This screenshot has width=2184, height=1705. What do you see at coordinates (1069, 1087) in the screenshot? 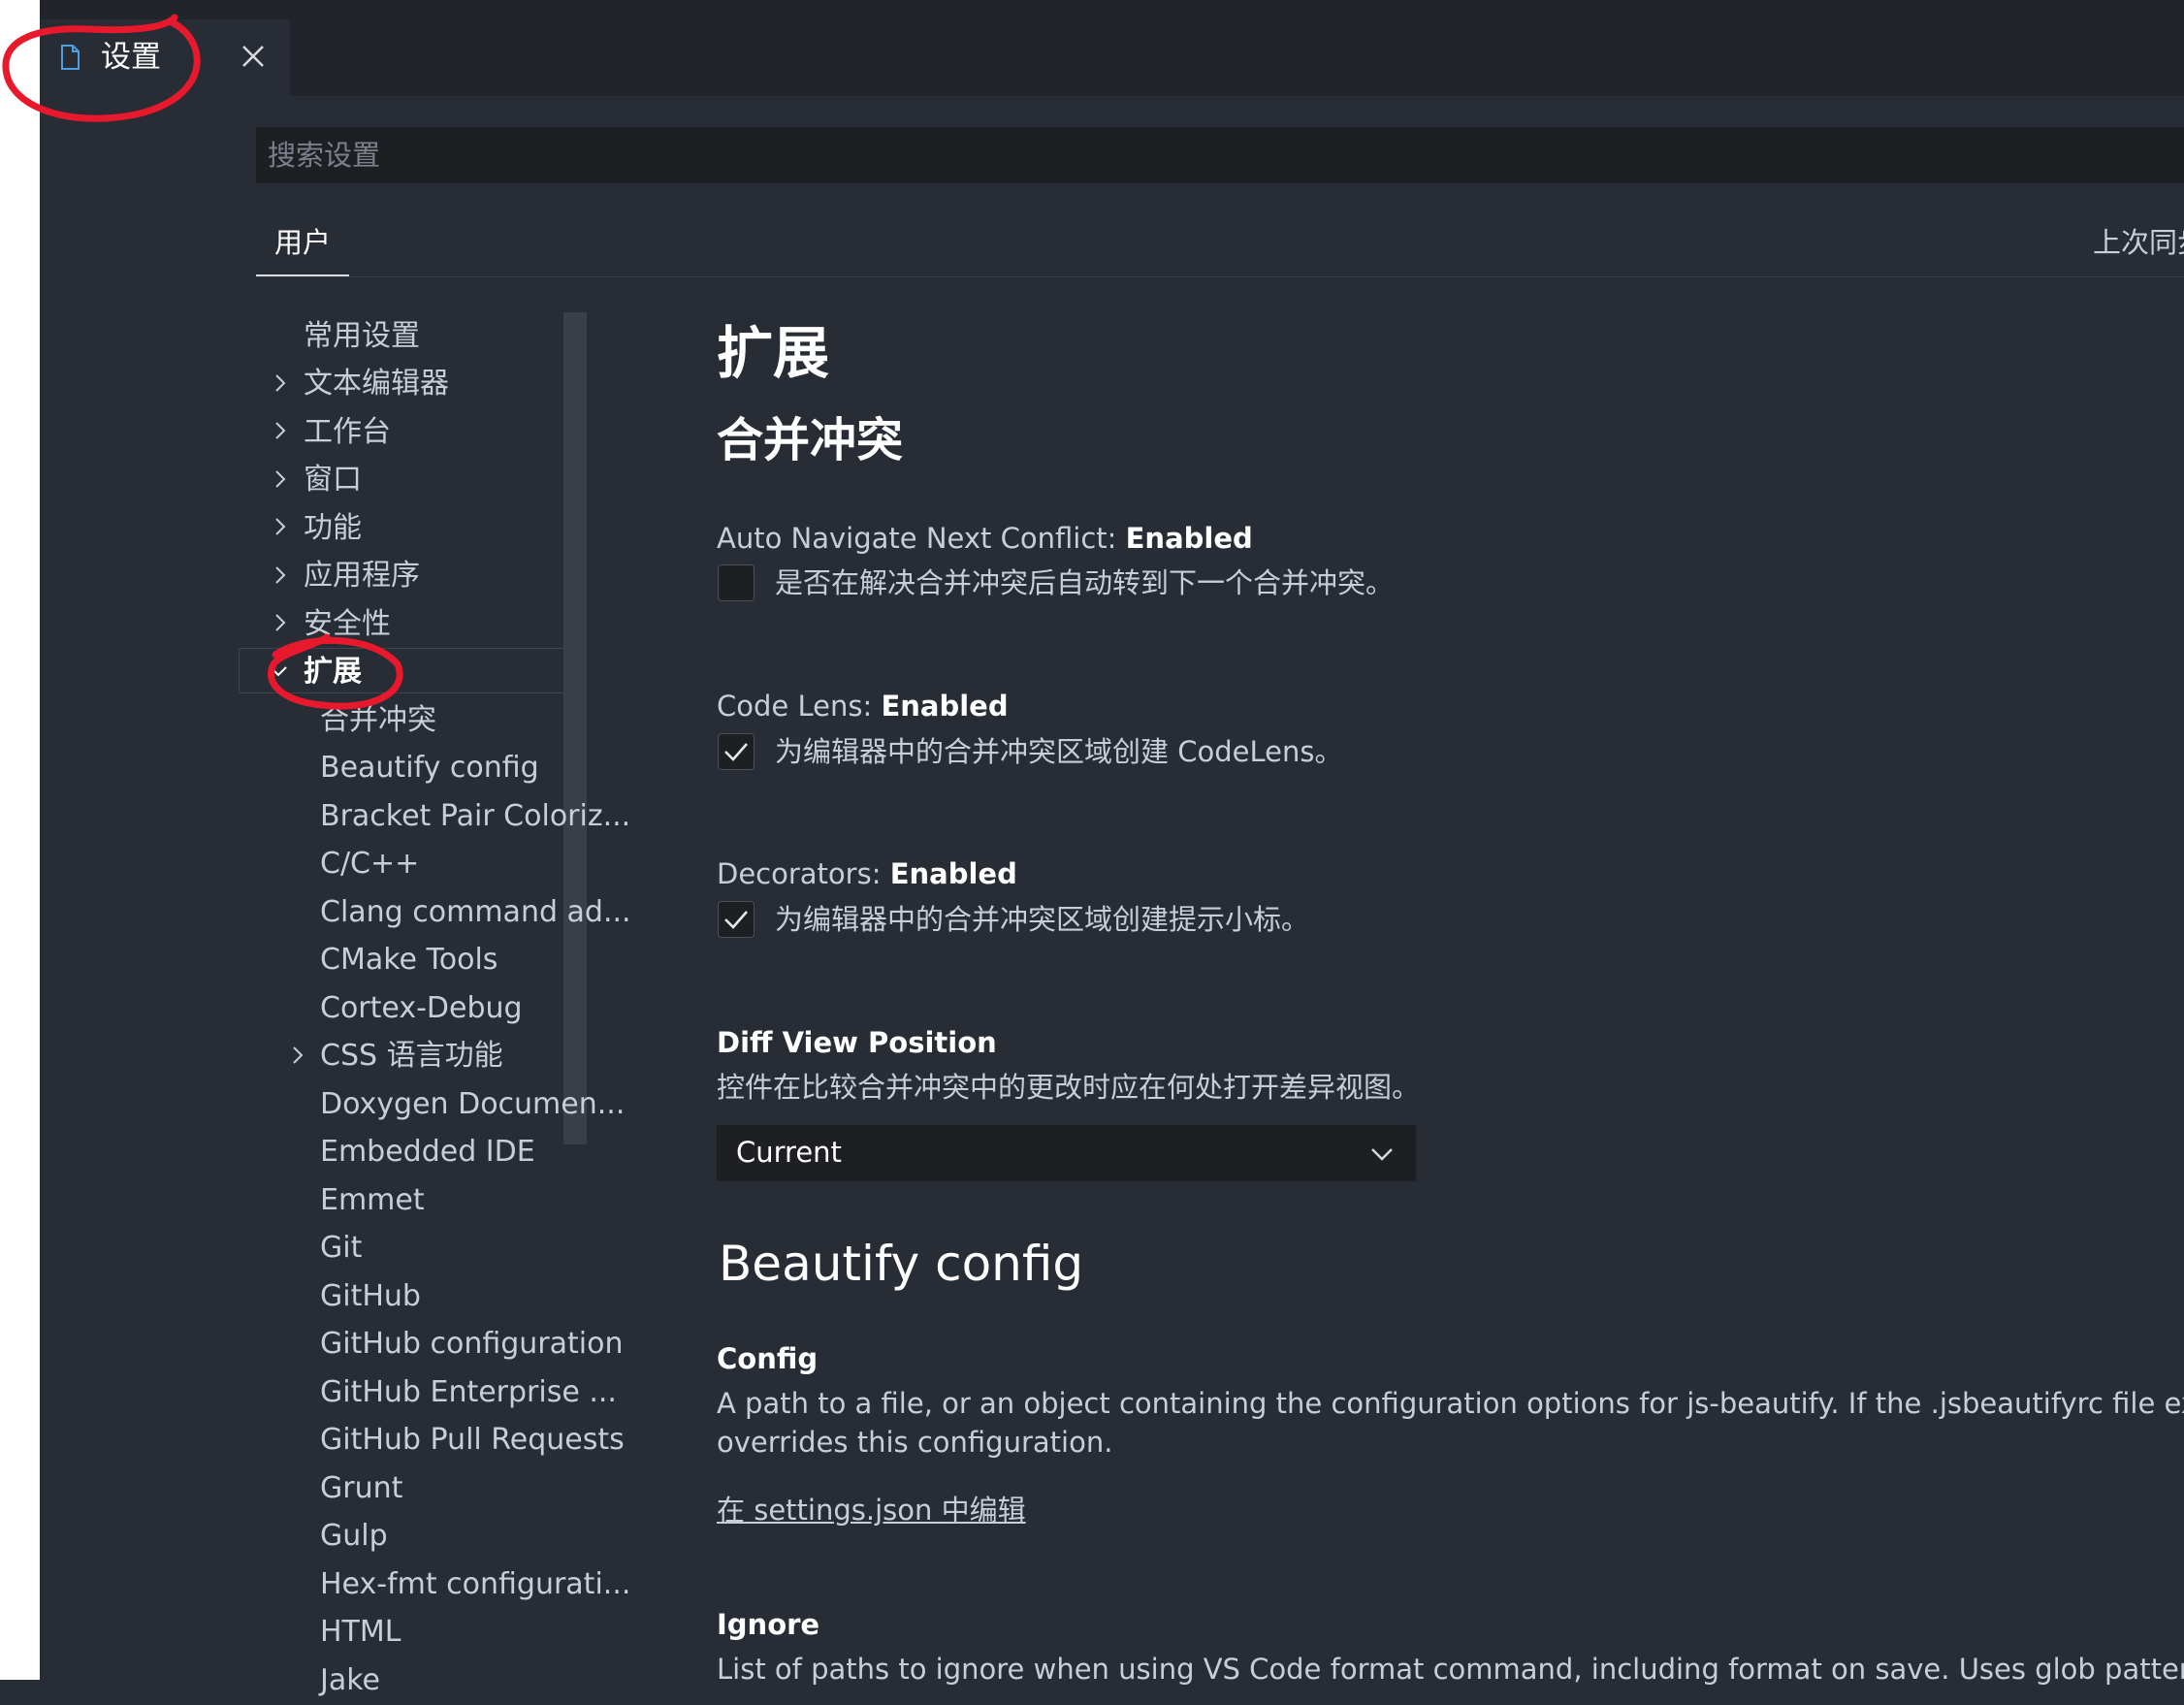
I see `setting-diff-view-description: 控件在比较合并冲突中的更改时应在何处打开差异视图。` at bounding box center [1069, 1087].